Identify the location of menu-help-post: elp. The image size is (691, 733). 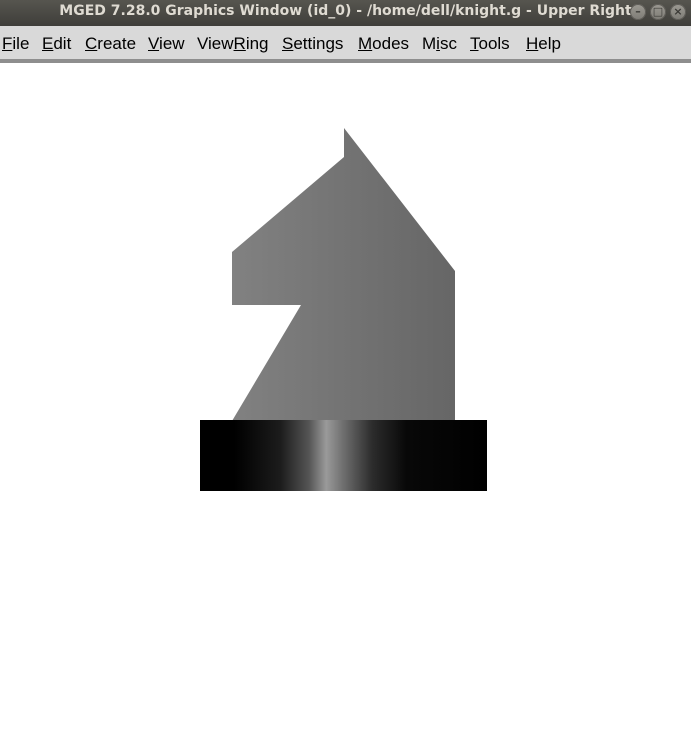
(549, 43).